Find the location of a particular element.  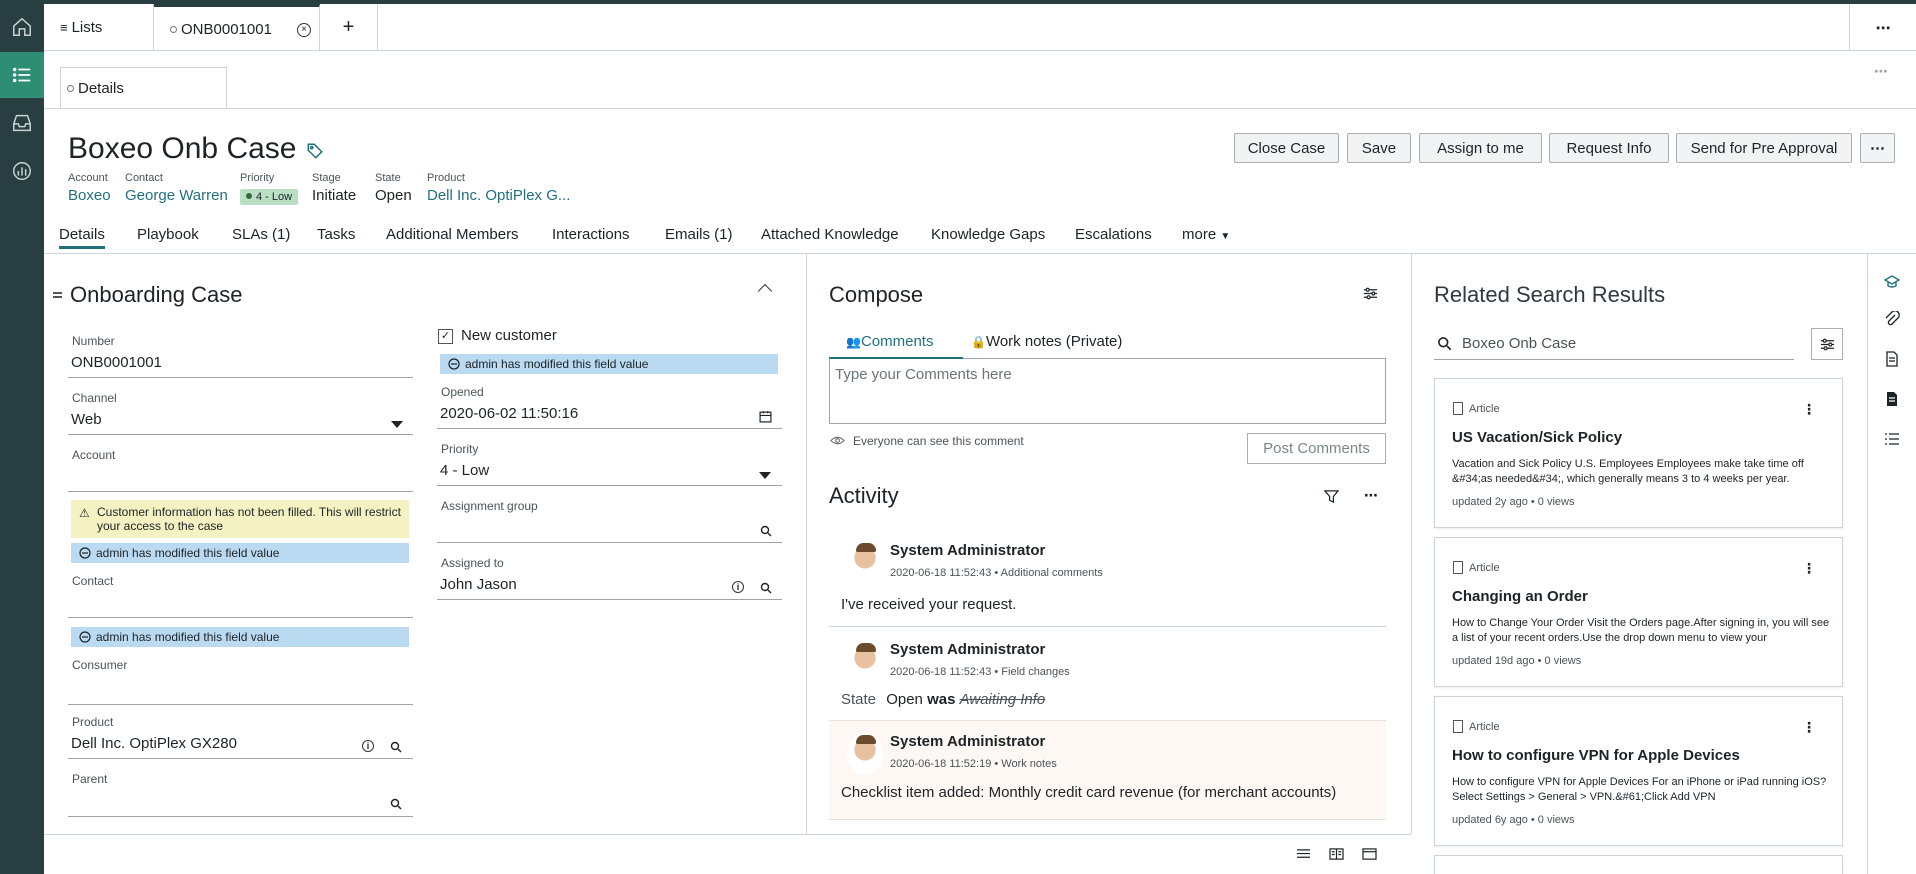

request-info-button: Request Info is located at coordinates (1609, 148).